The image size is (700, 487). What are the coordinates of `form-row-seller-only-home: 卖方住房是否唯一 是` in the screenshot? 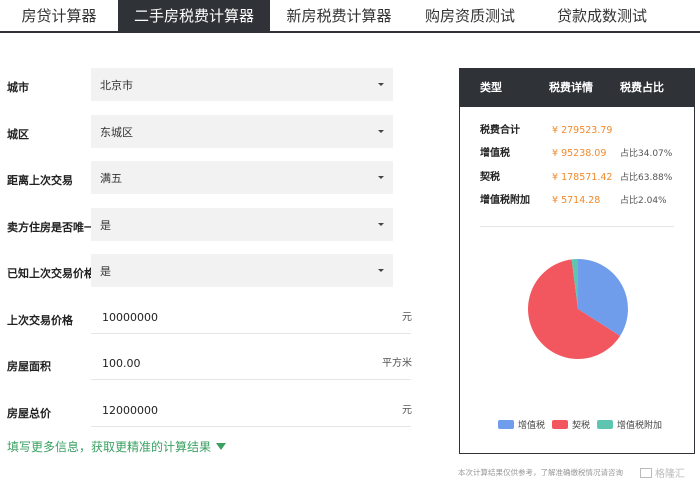 It's located at (210, 228).